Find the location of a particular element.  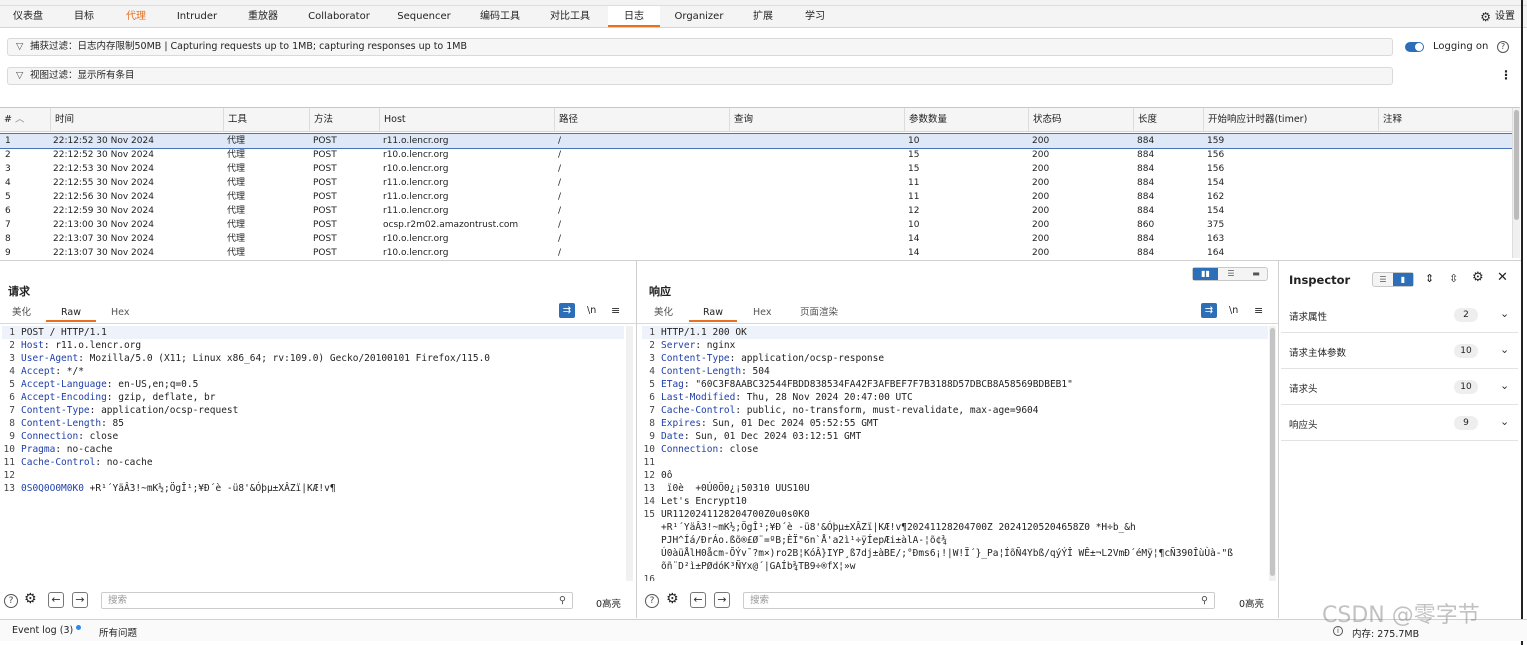

panel-view-icon: ▮ is located at coordinates (1403, 279).